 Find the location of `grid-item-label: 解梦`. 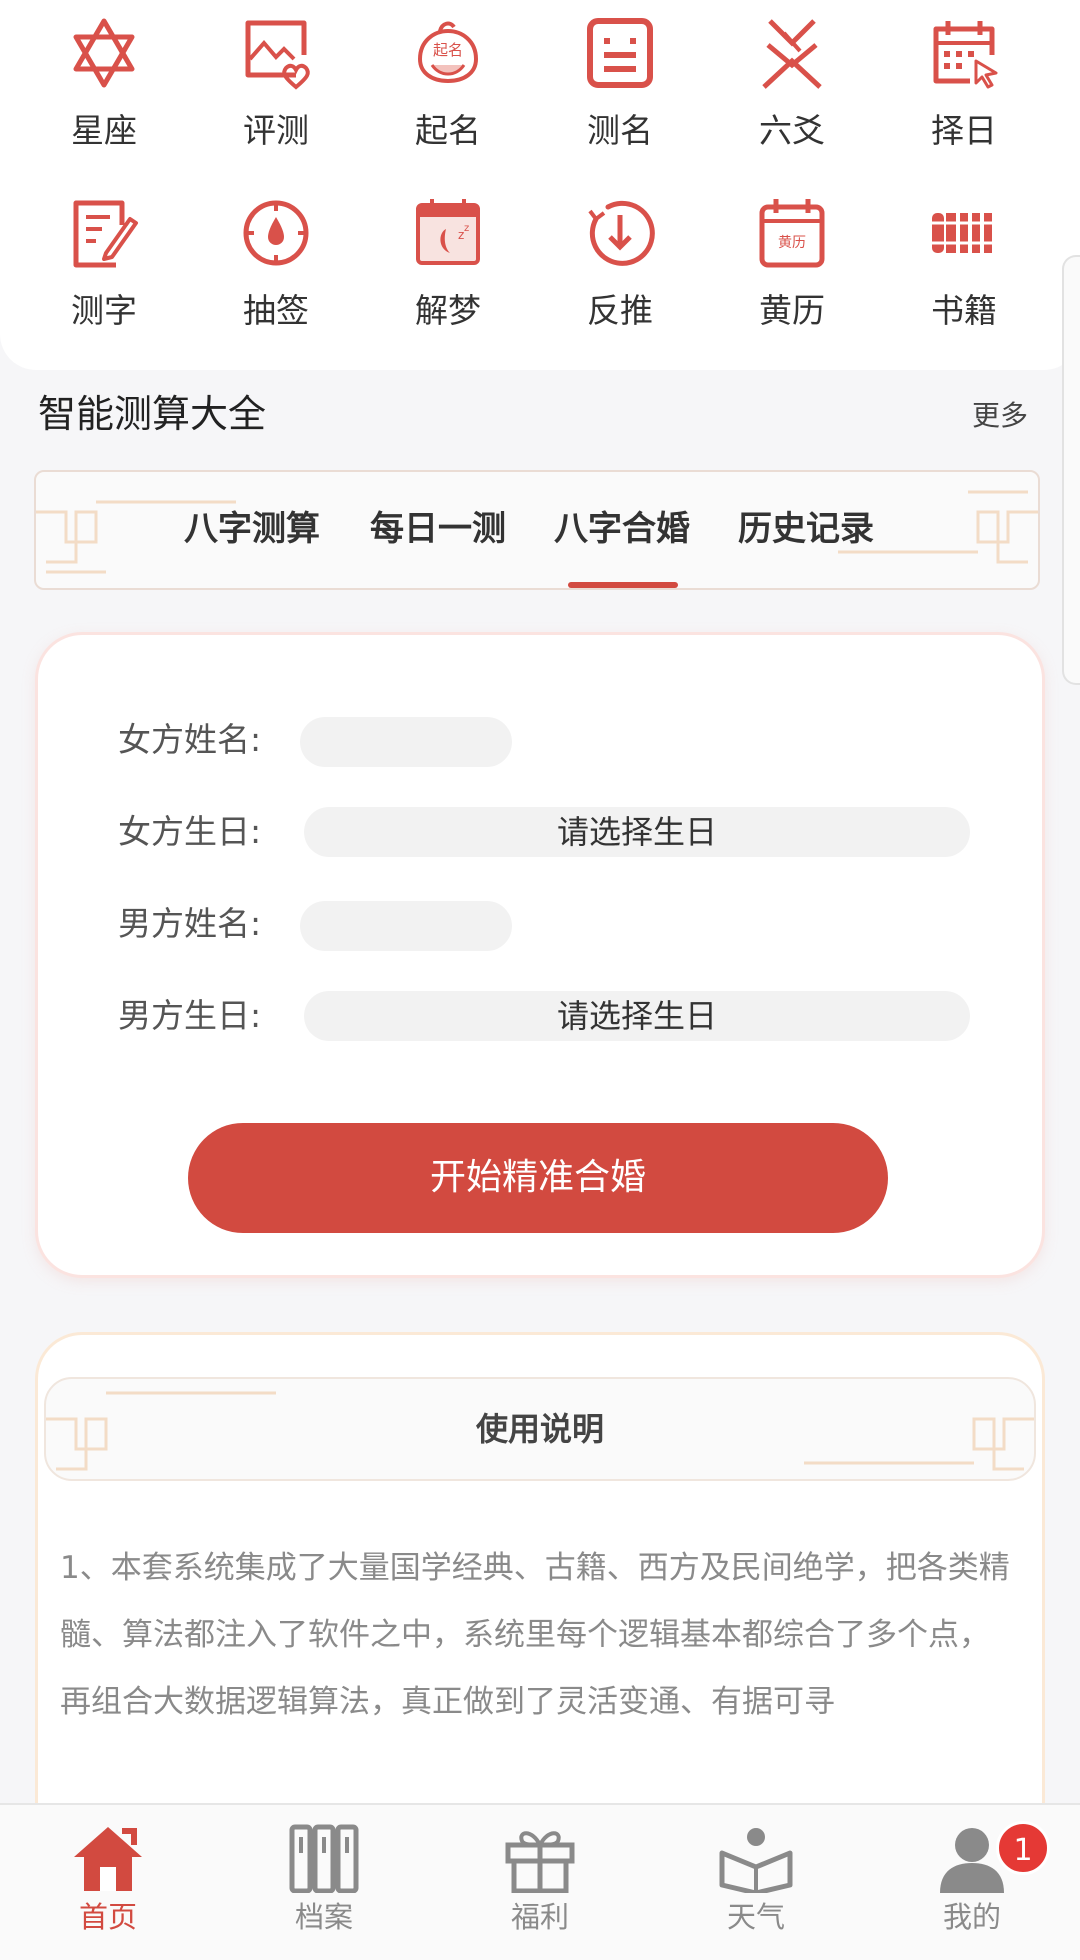

grid-item-label: 解梦 is located at coordinates (448, 310).